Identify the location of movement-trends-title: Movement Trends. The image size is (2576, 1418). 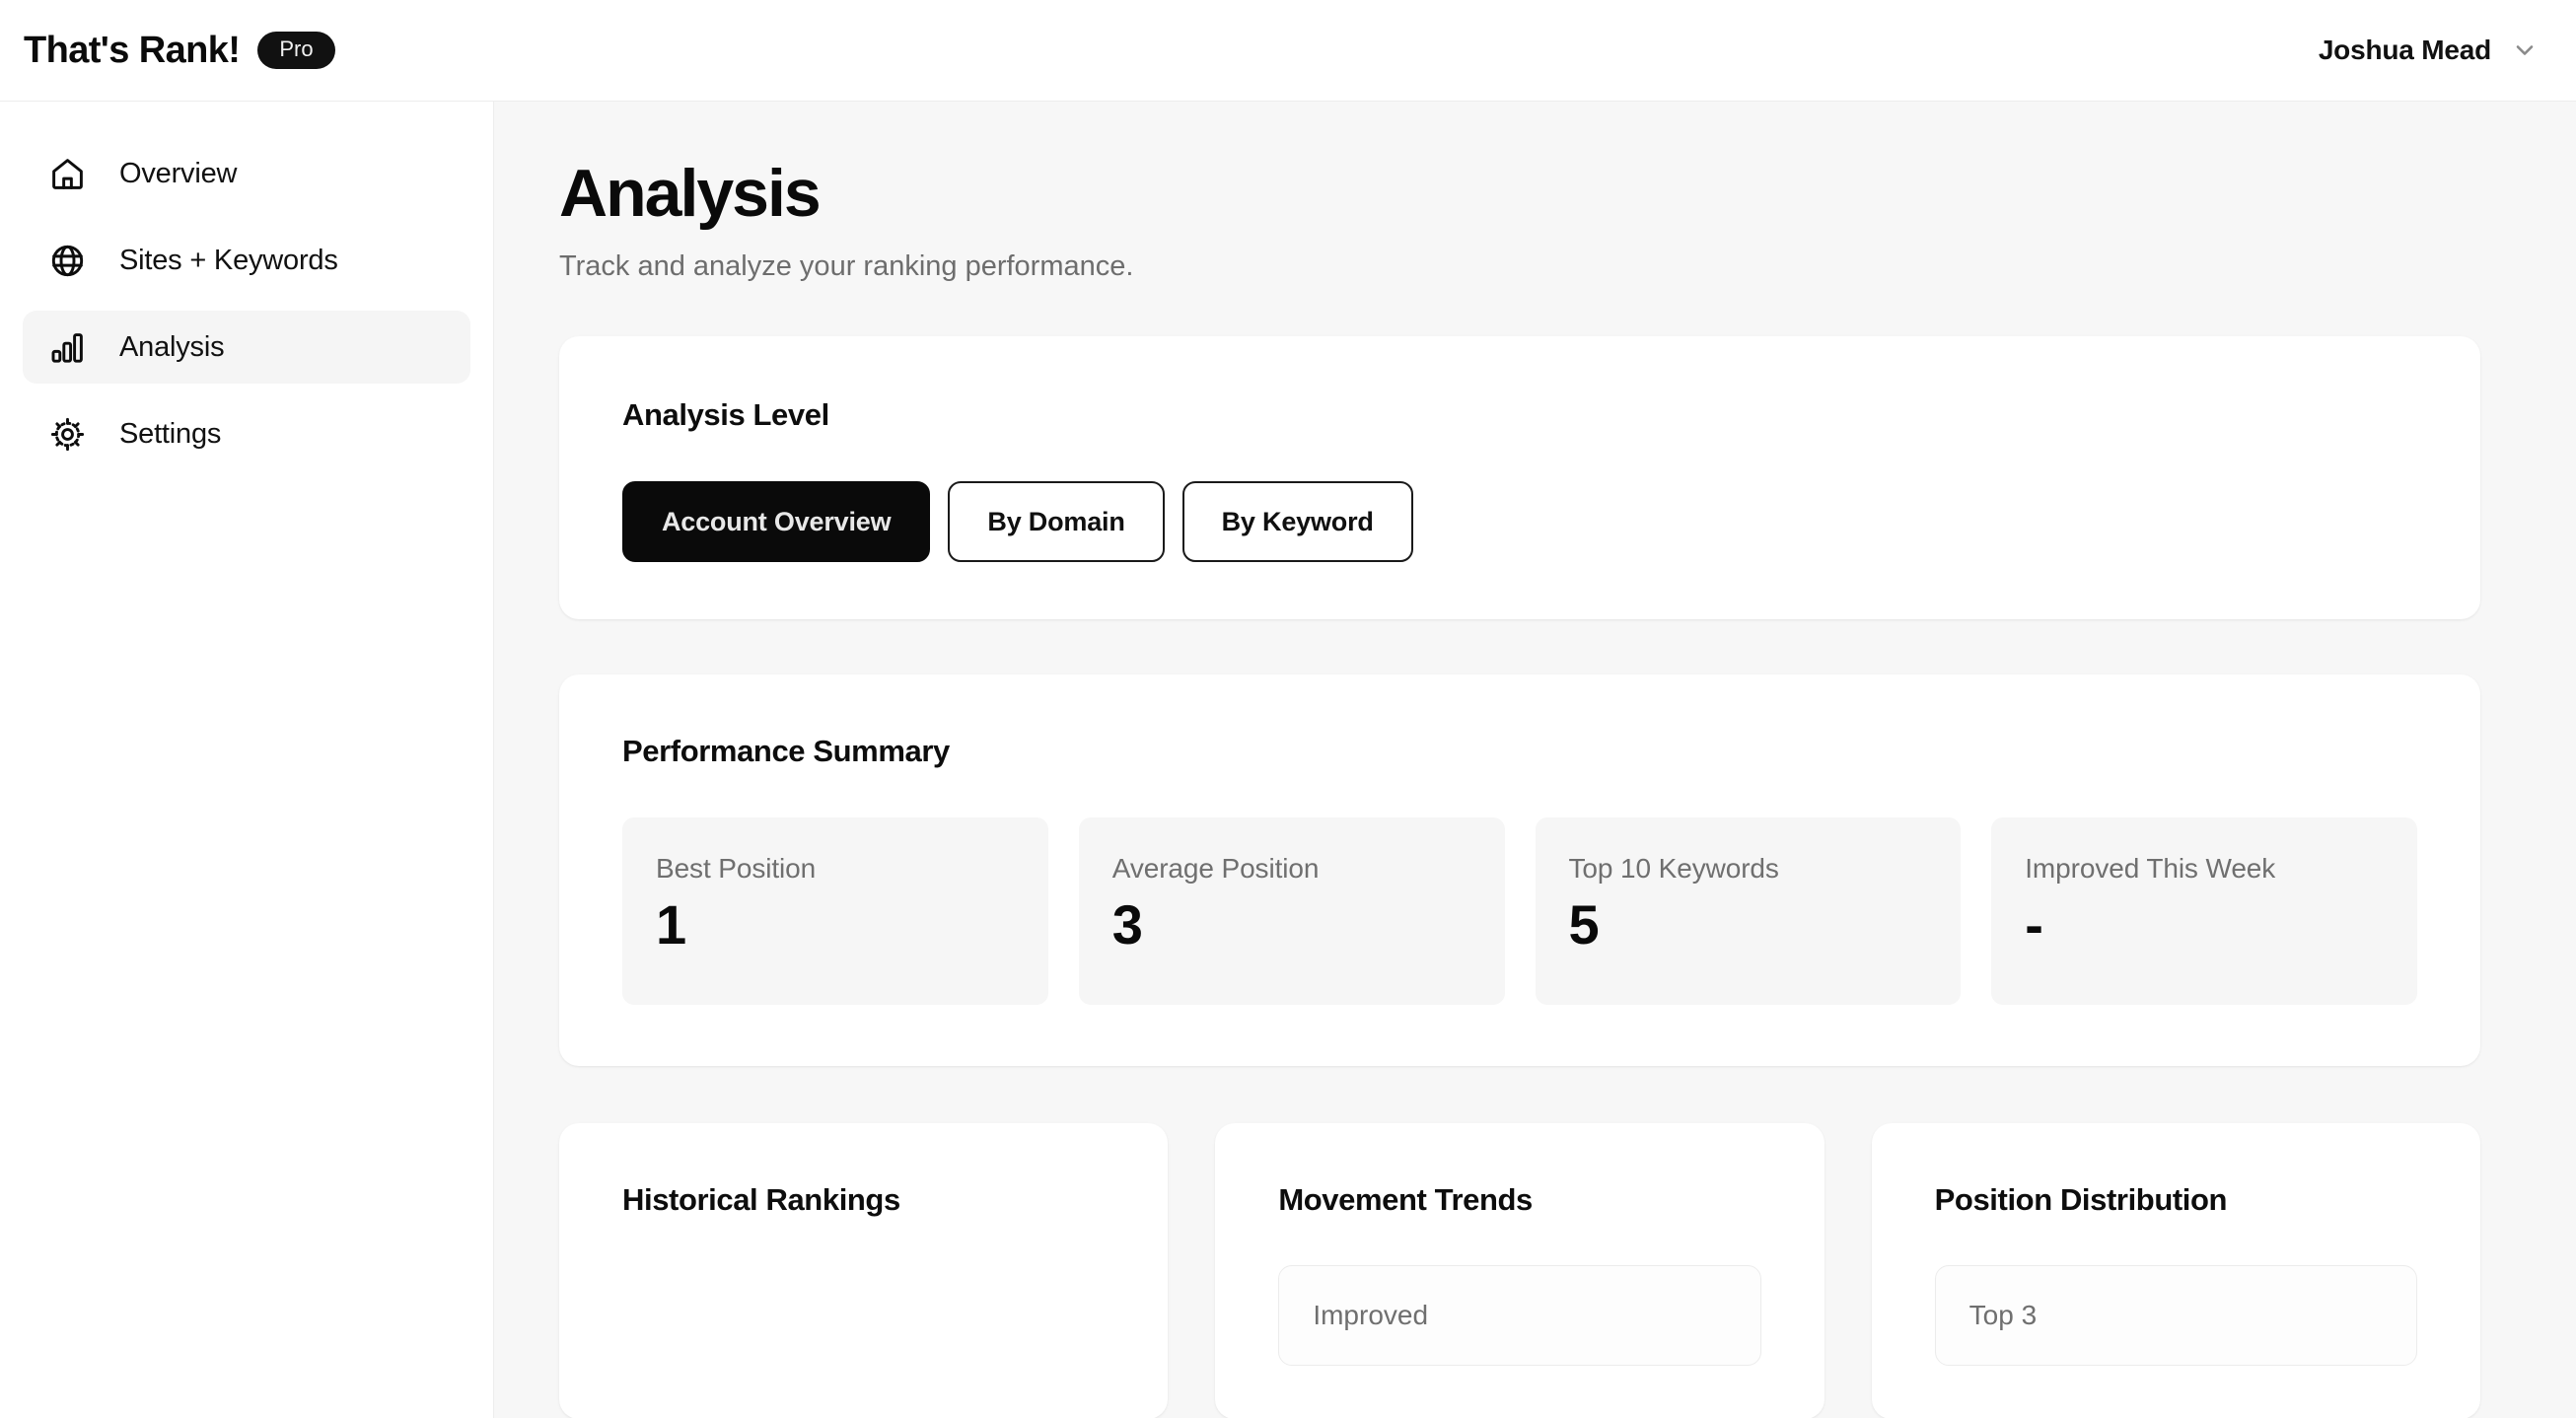
(1406, 1200).